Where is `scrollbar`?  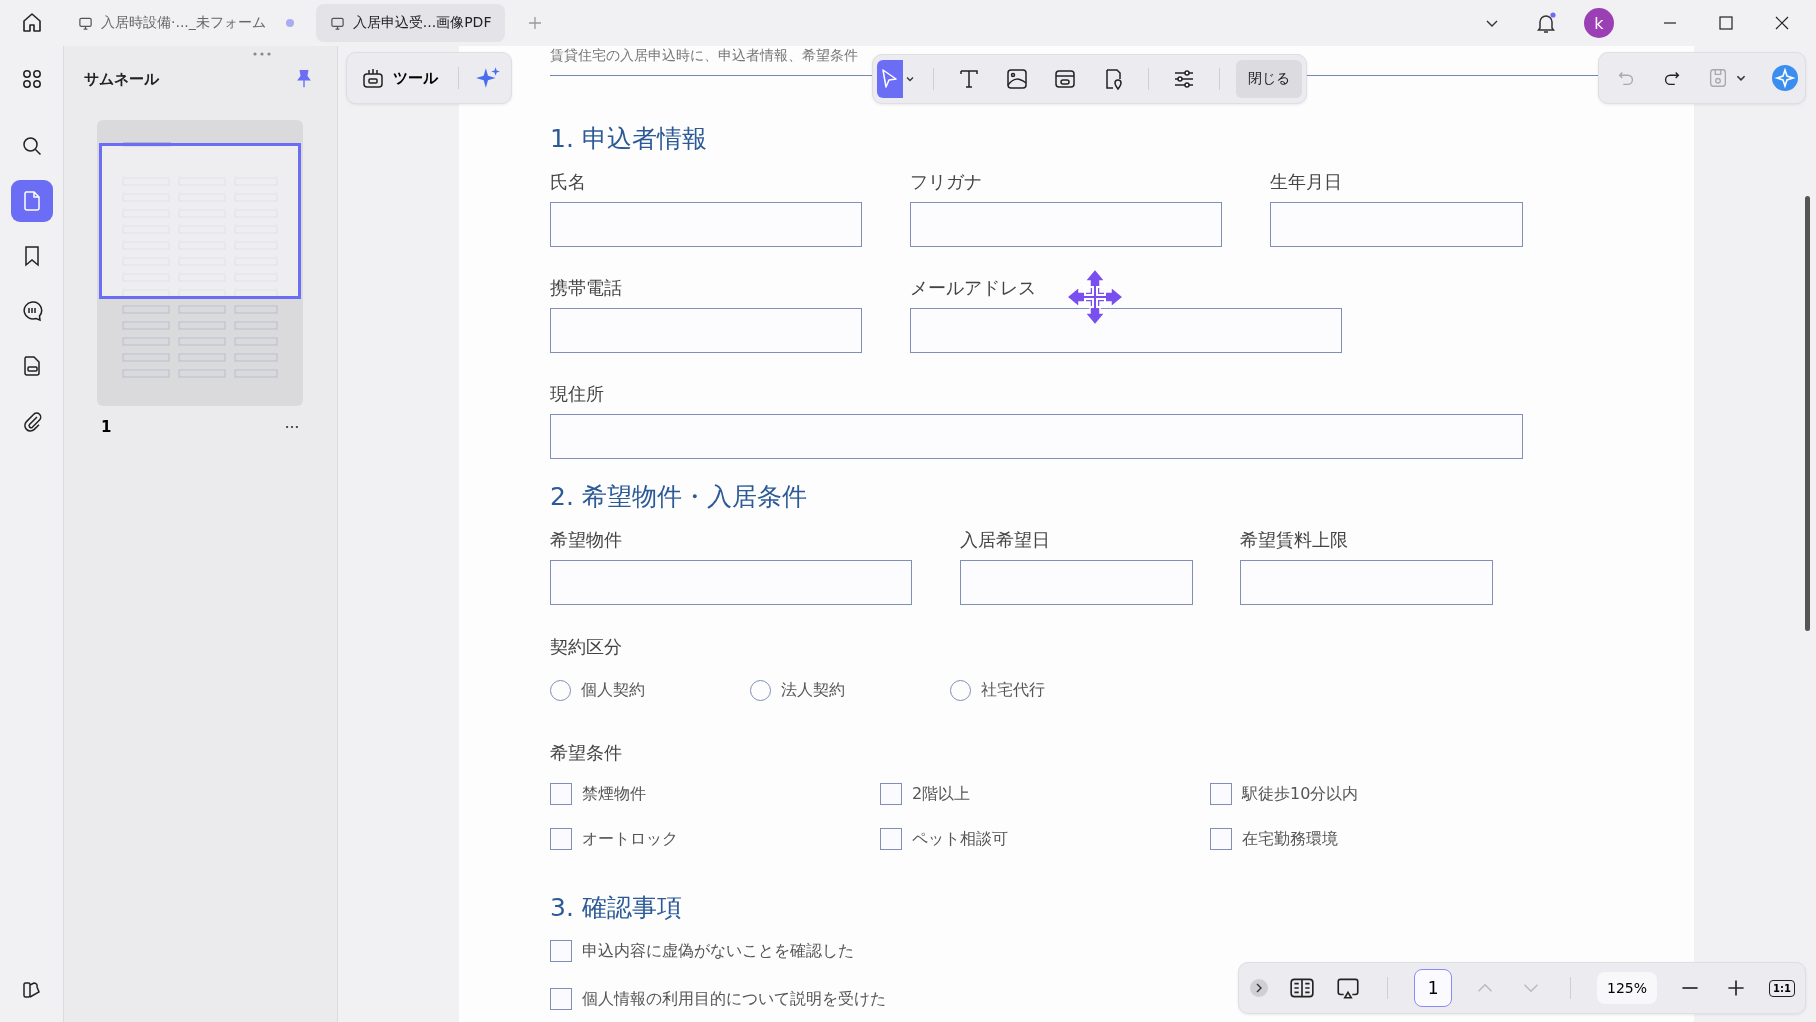
scrollbar is located at coordinates (1807, 413).